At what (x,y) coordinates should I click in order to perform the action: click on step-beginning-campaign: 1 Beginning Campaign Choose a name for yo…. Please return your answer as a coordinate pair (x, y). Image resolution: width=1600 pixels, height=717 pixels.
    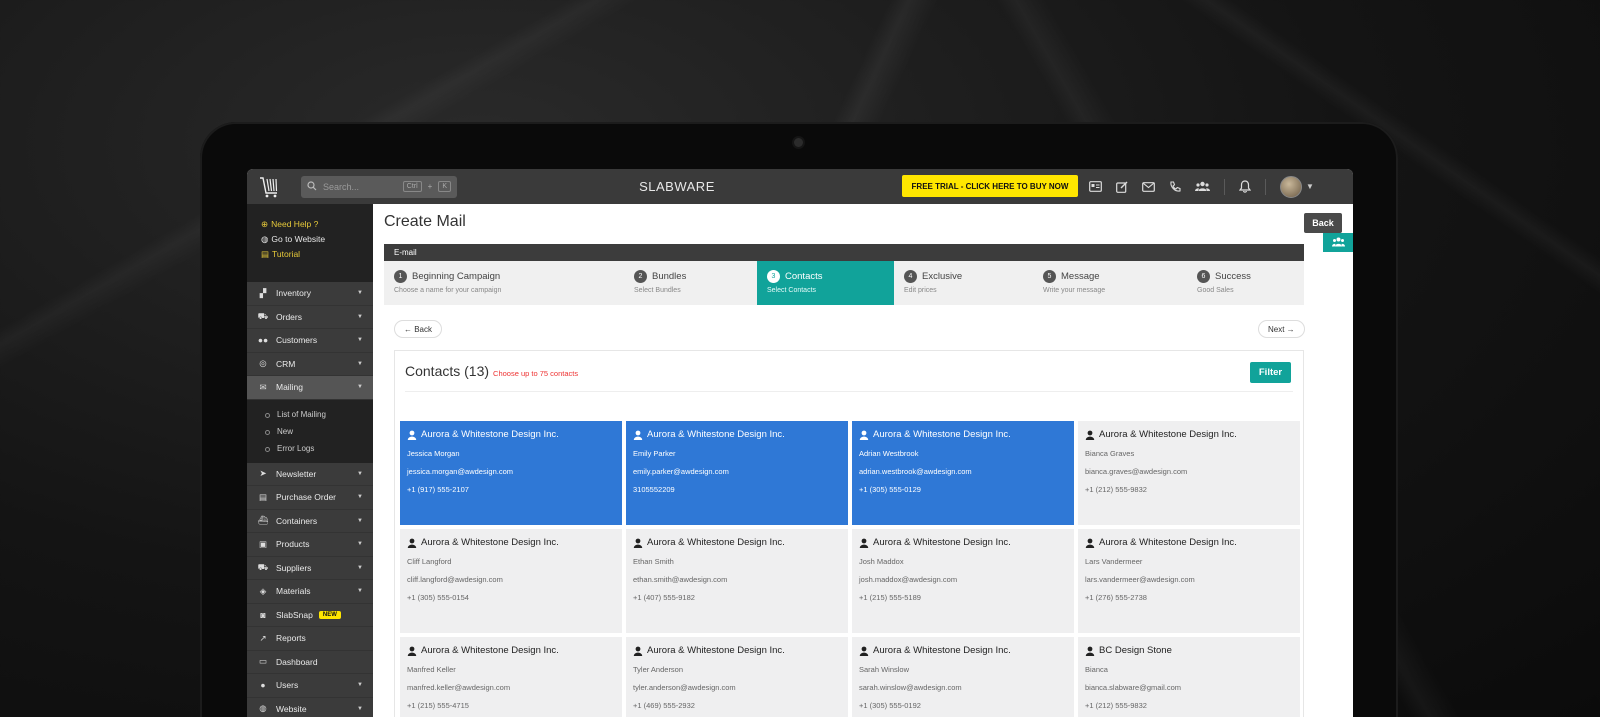
    Looking at the image, I should click on (504, 283).